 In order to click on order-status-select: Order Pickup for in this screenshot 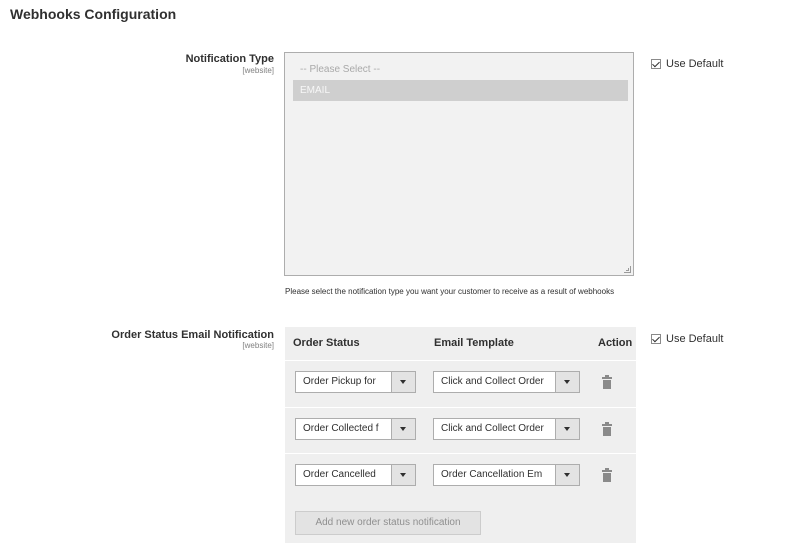, I will do `click(355, 382)`.